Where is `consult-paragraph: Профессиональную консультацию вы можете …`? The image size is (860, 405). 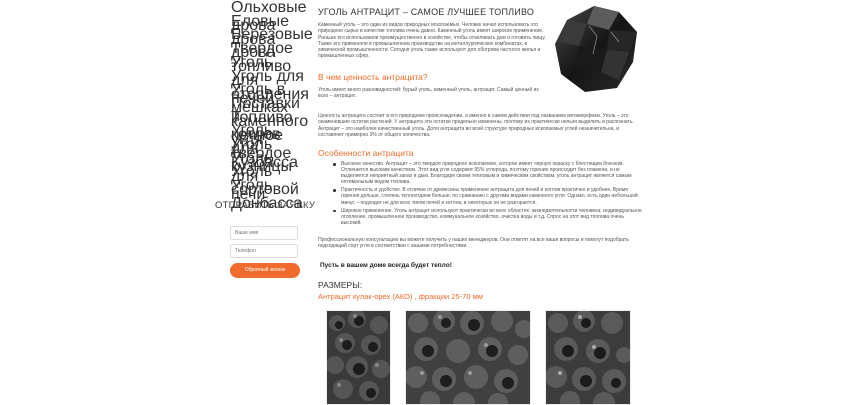 consult-paragraph: Профессиональную консультацию вы можете … is located at coordinates (473, 243).